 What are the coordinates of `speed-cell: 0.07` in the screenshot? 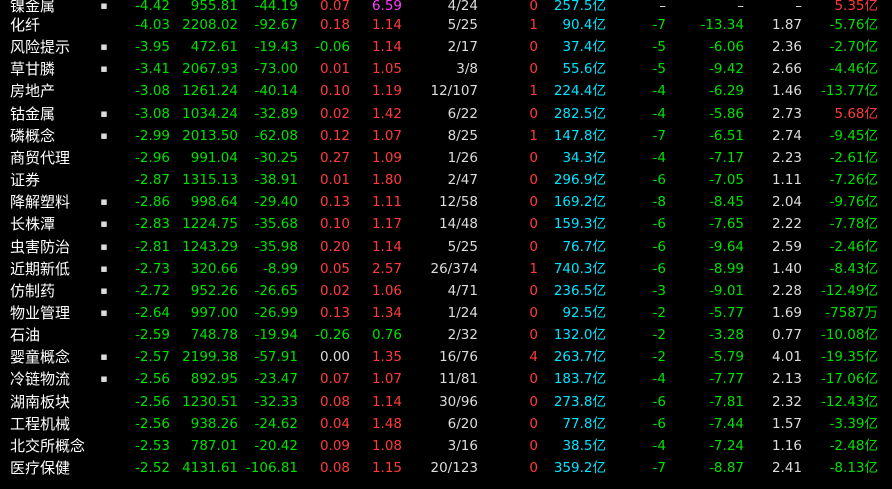 It's located at (334, 379).